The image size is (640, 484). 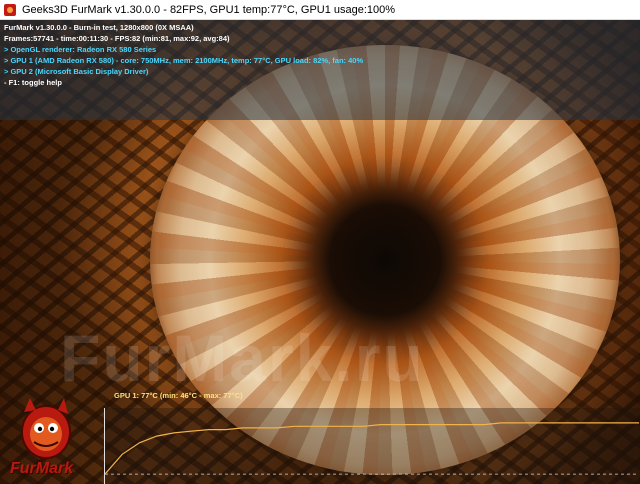 I want to click on watermark-text: FurMark.ru, so click(x=242, y=358).